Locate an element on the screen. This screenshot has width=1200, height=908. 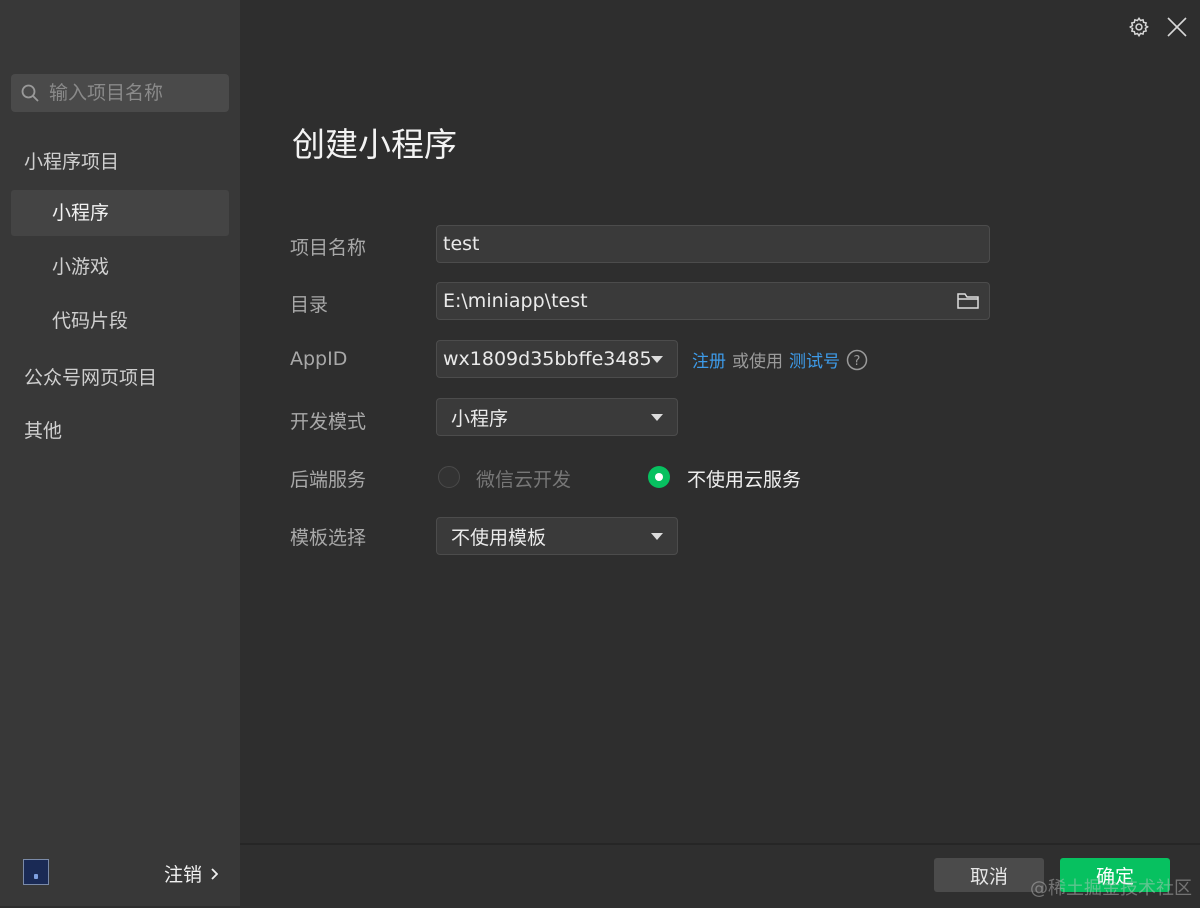
folder-icon is located at coordinates (968, 301).